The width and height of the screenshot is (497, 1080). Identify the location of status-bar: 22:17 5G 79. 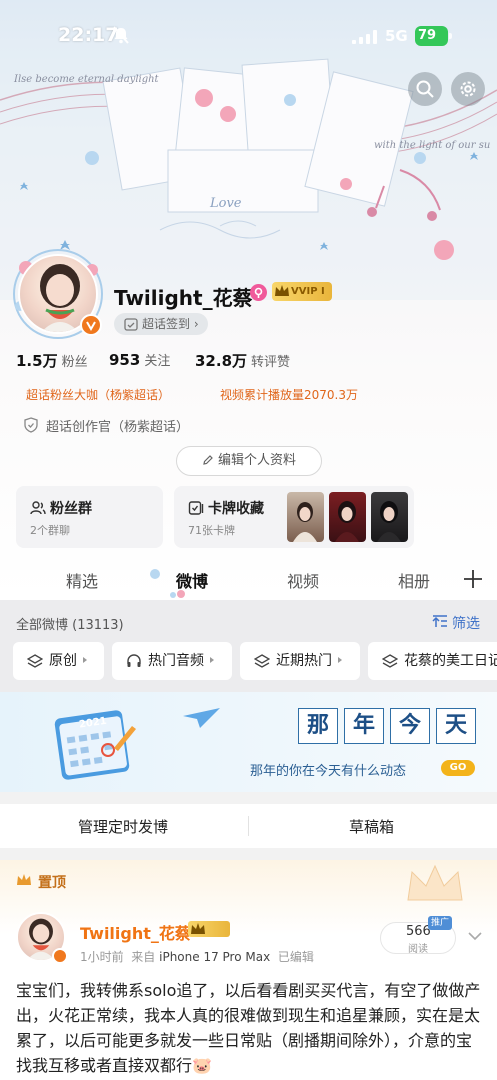
(248, 35).